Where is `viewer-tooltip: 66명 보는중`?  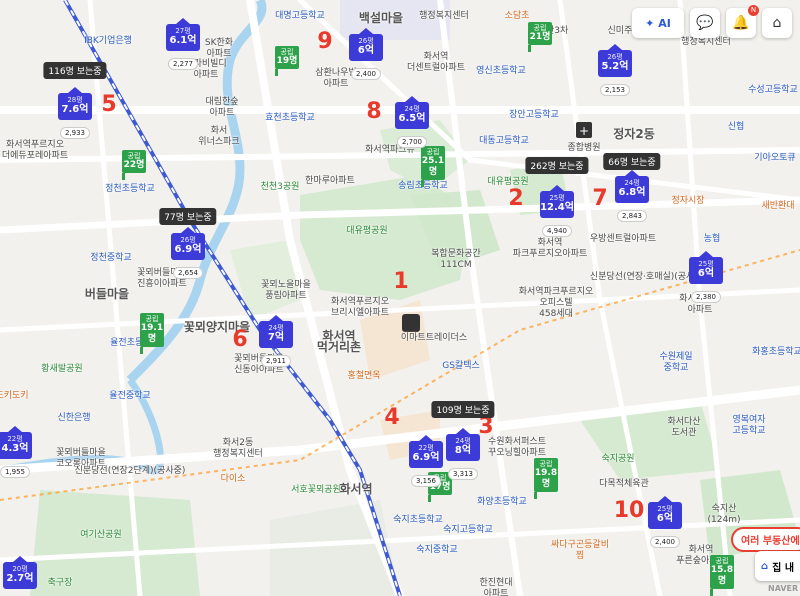 viewer-tooltip: 66명 보는중 is located at coordinates (632, 161).